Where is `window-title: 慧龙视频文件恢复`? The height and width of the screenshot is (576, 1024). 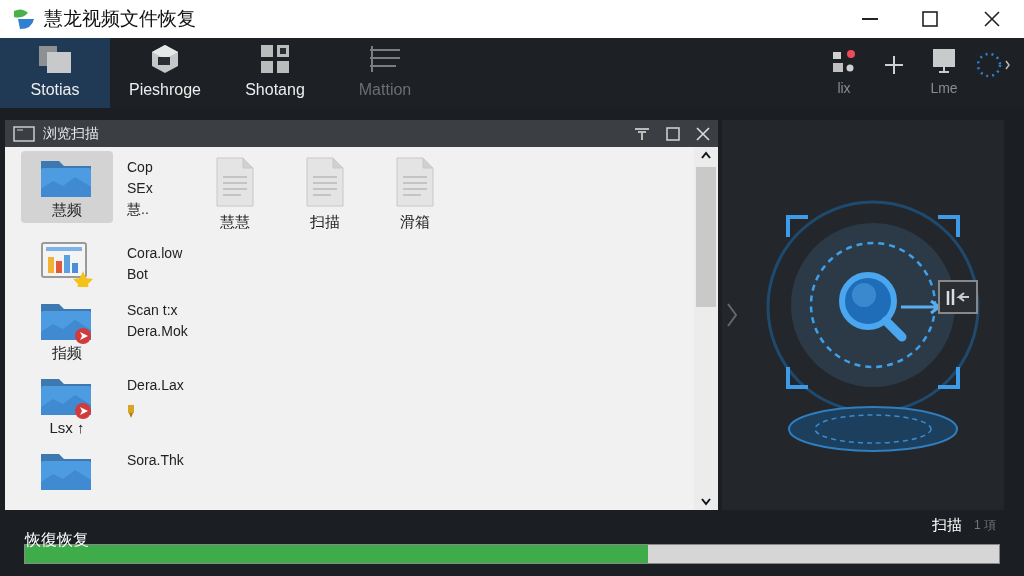 window-title: 慧龙视频文件恢复 is located at coordinates (120, 18).